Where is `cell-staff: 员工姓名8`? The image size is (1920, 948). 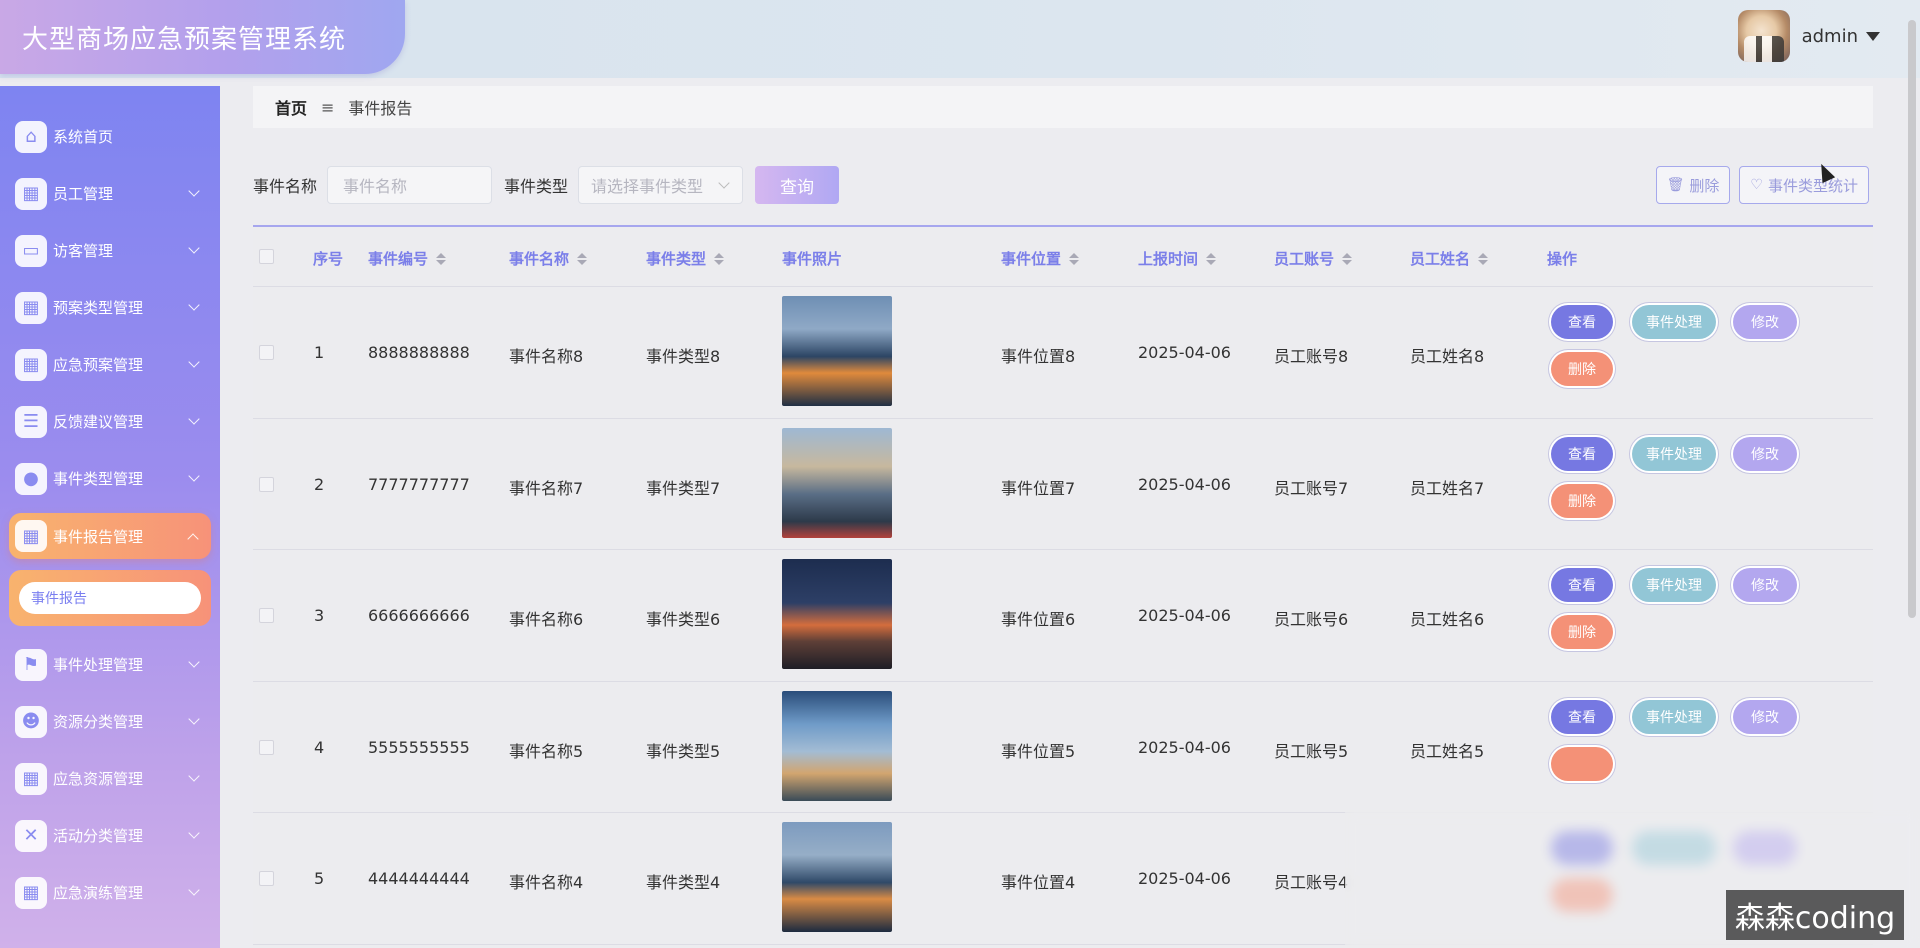
cell-staff: 员工姓名8 is located at coordinates (1447, 356).